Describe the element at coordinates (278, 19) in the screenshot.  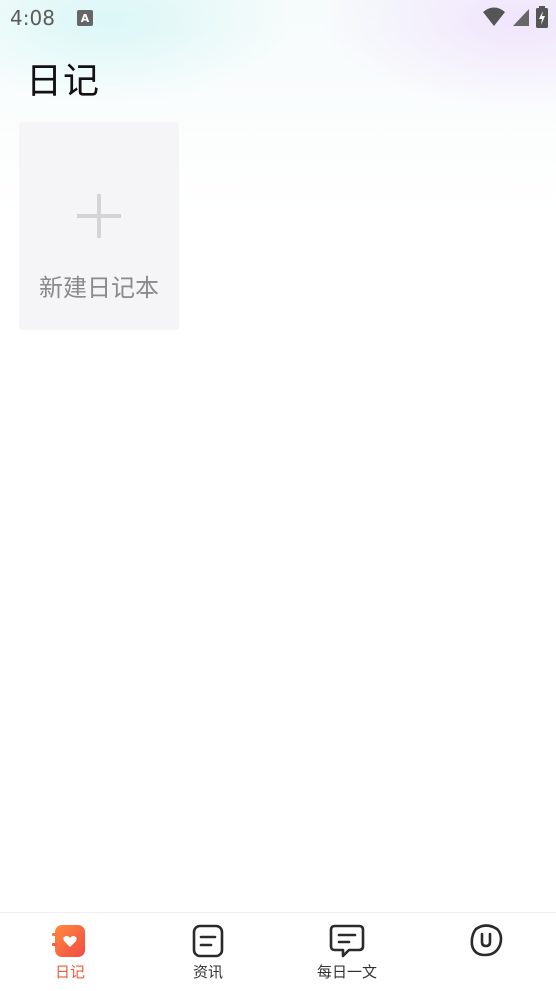
I see `status-bar: 4:08 A` at that location.